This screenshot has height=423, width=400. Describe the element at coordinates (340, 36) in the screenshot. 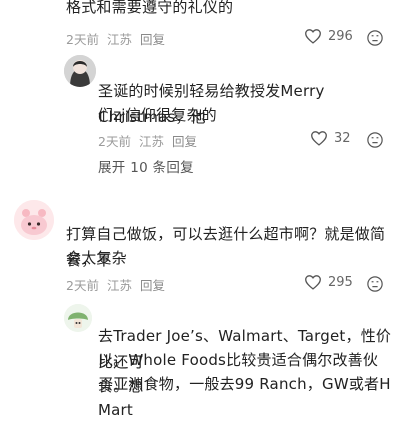

I see `comment-1-like-count: 296` at that location.